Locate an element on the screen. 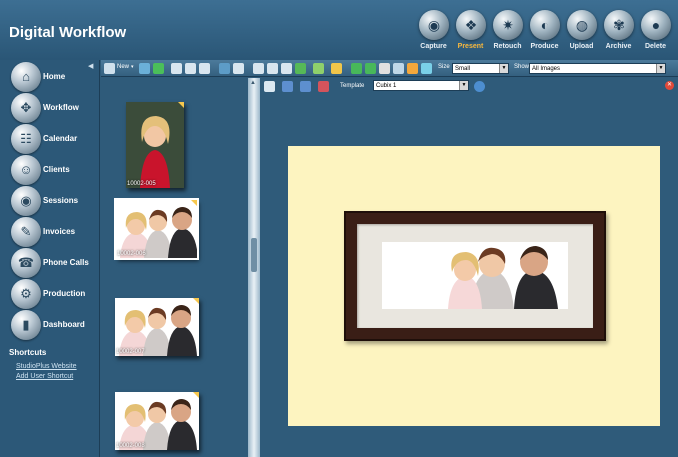 The height and width of the screenshot is (457, 678). mode-label: Delete is located at coordinates (655, 46).